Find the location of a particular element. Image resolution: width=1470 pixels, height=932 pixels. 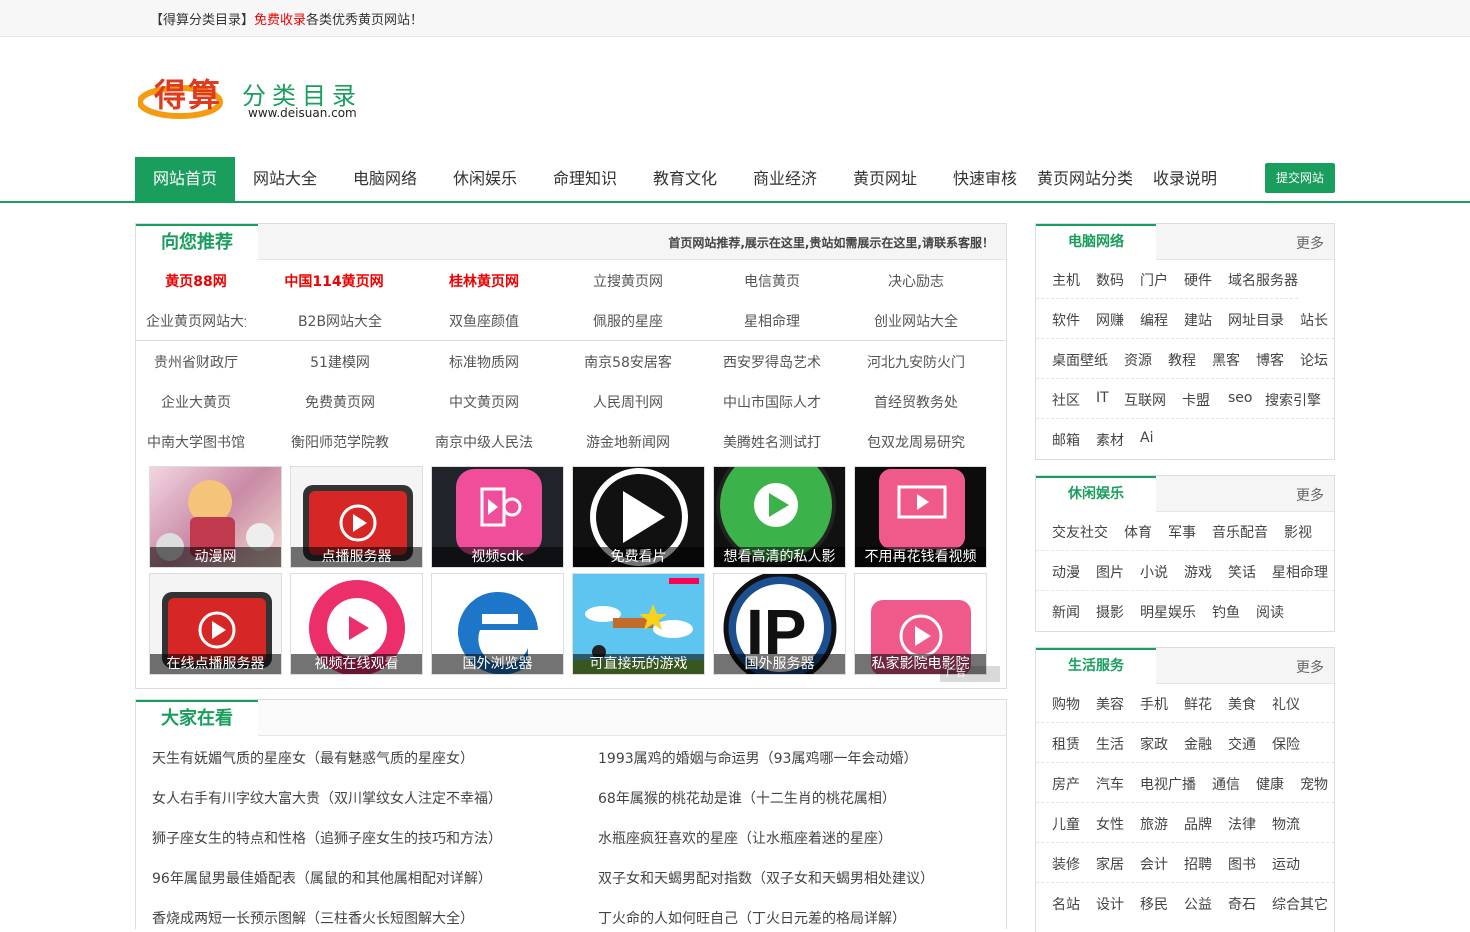

category-tag: 笑话 is located at coordinates (1242, 572).